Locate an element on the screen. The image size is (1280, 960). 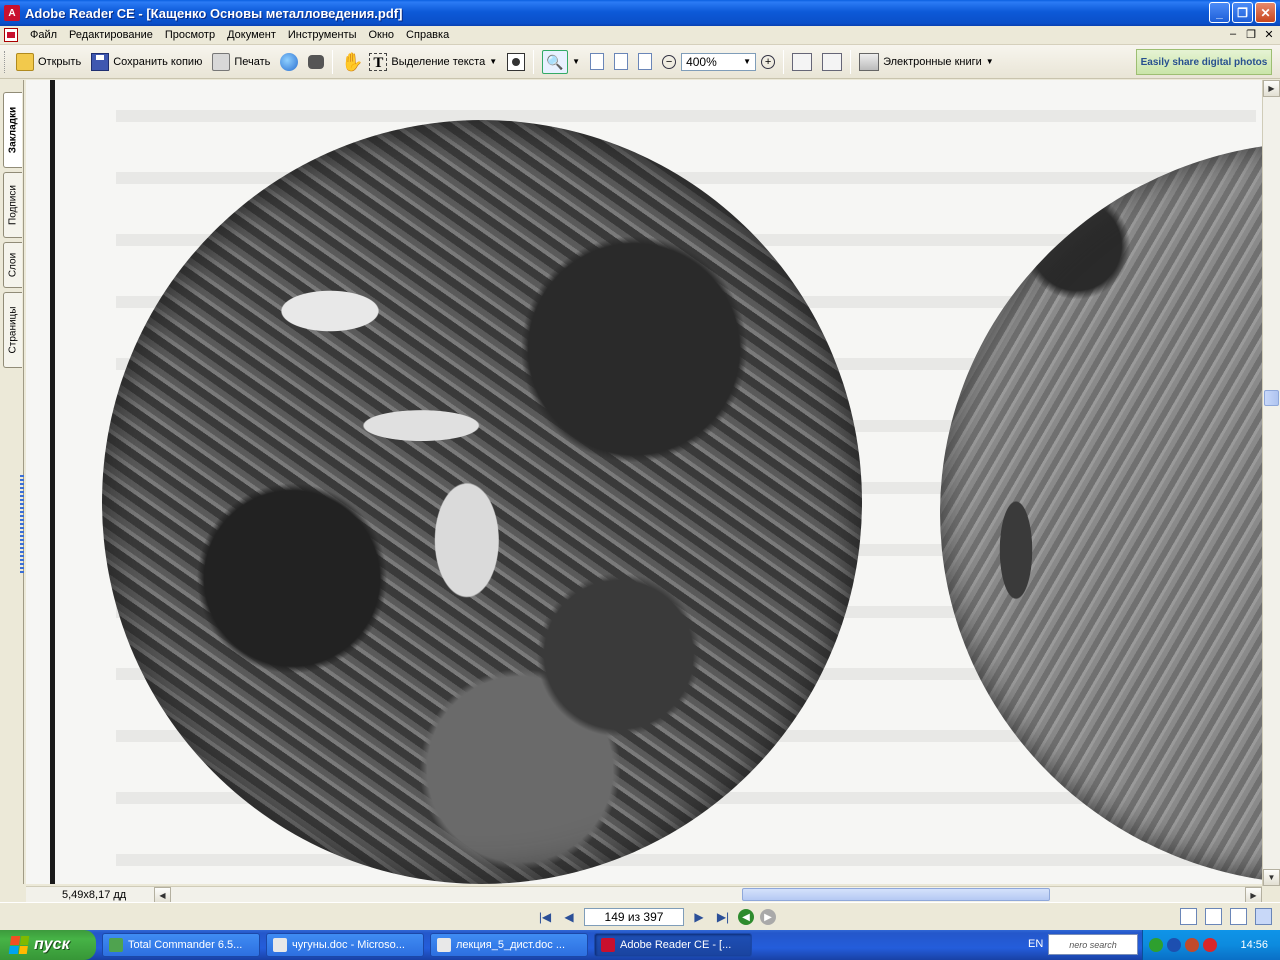
doc-restore-button: ❐ is located at coordinates (1251, 34).